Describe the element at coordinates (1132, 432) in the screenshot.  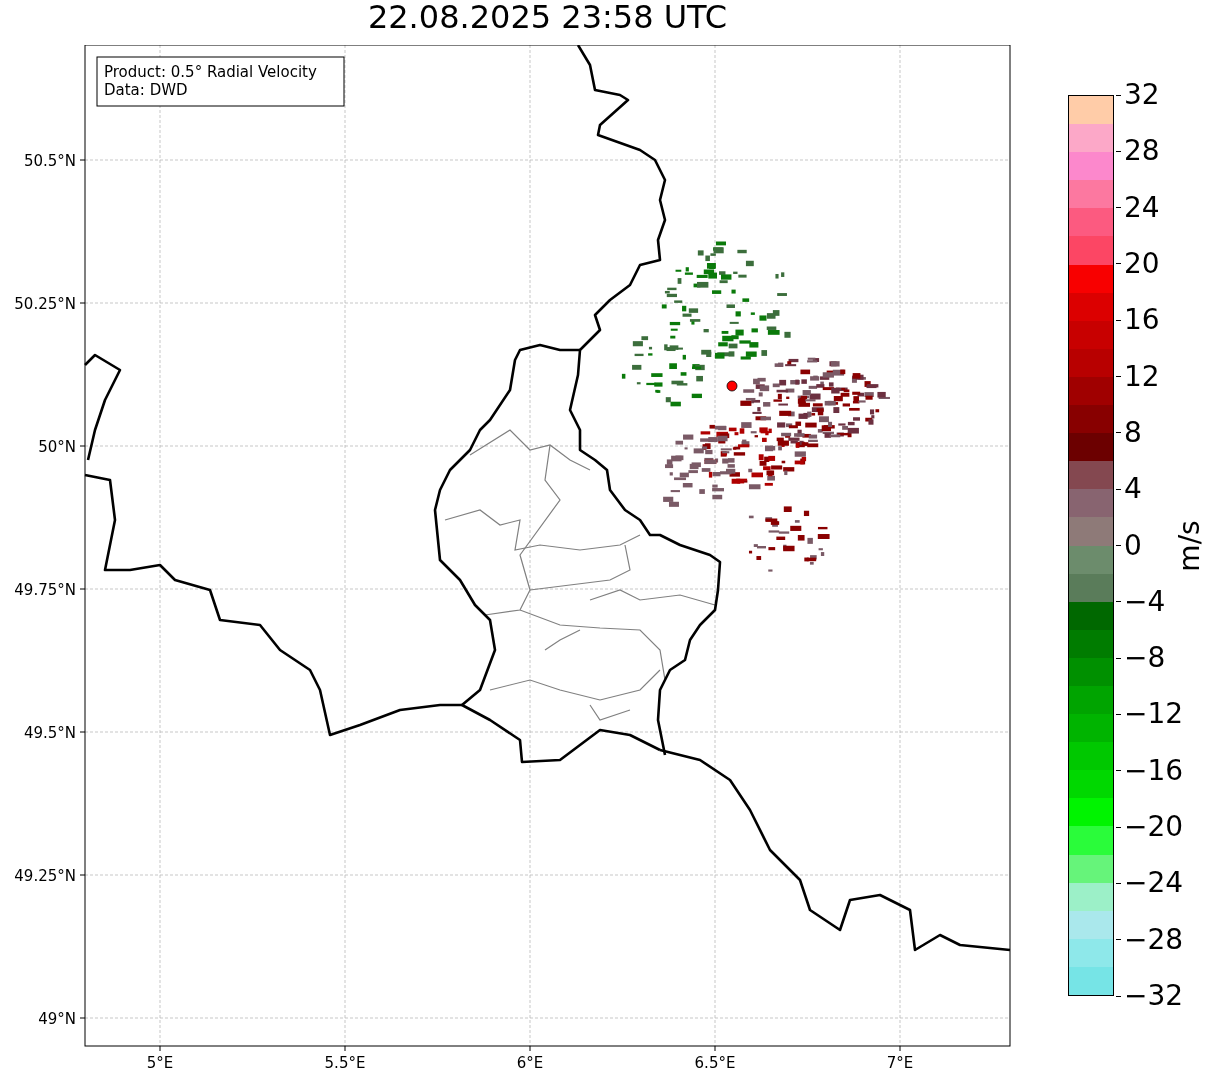
I see `colorbar-tick-label: 8` at that location.